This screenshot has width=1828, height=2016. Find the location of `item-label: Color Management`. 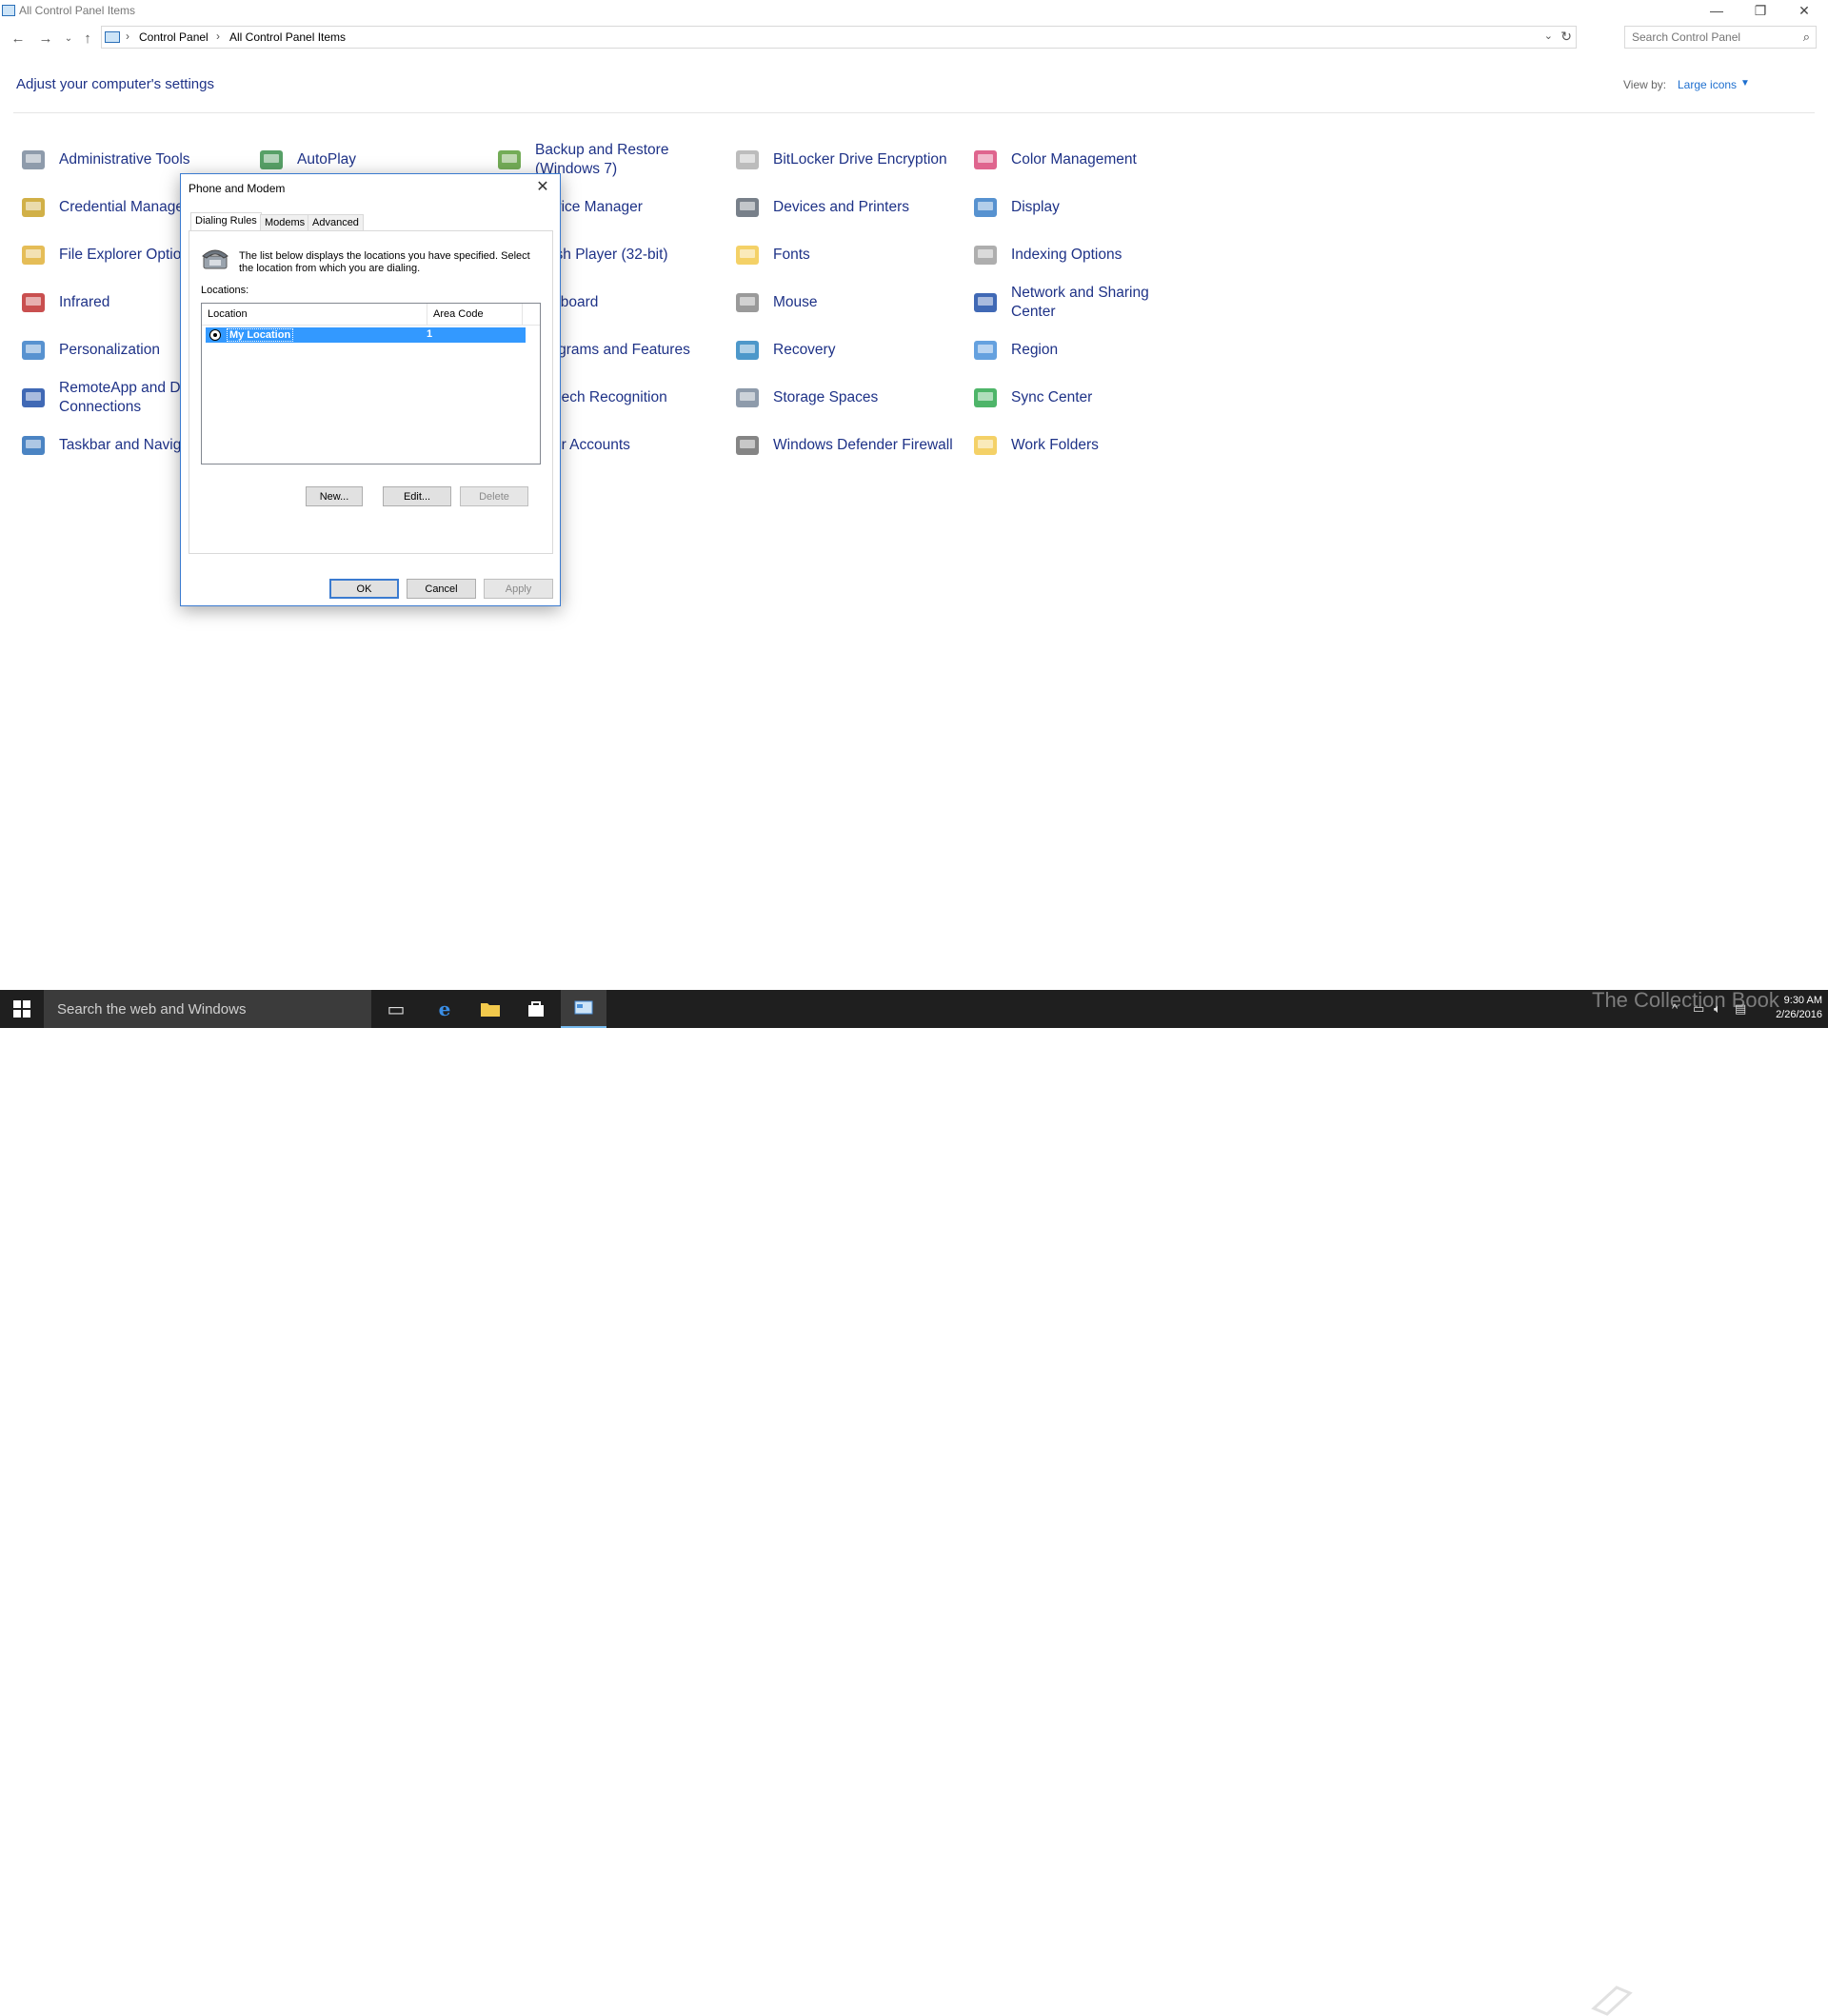

item-label: Color Management is located at coordinates (1074, 159).